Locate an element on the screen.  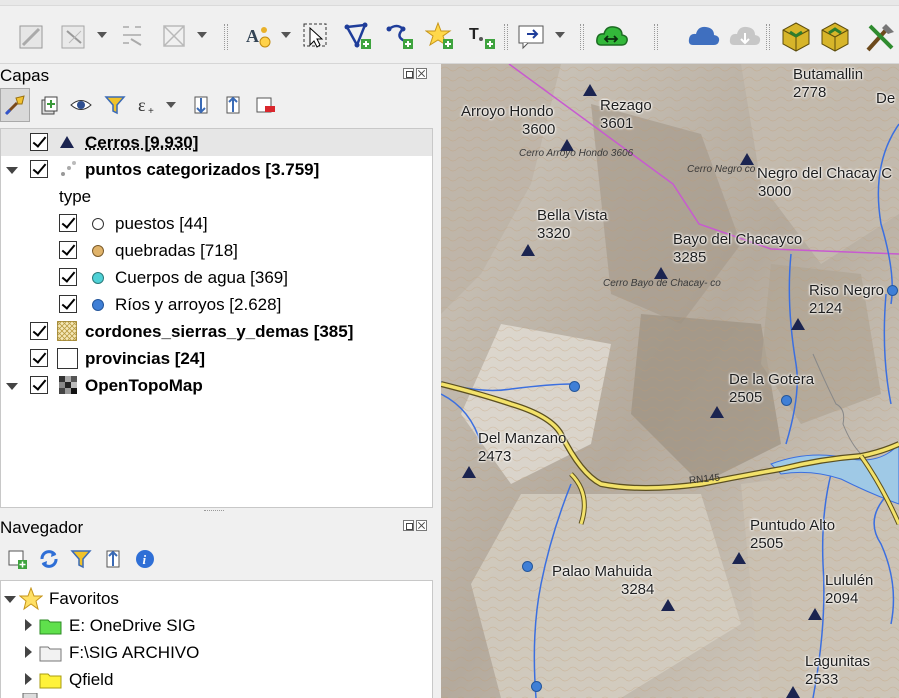
browser-item-favoritos: Favoritos is located at coordinates (216, 598).